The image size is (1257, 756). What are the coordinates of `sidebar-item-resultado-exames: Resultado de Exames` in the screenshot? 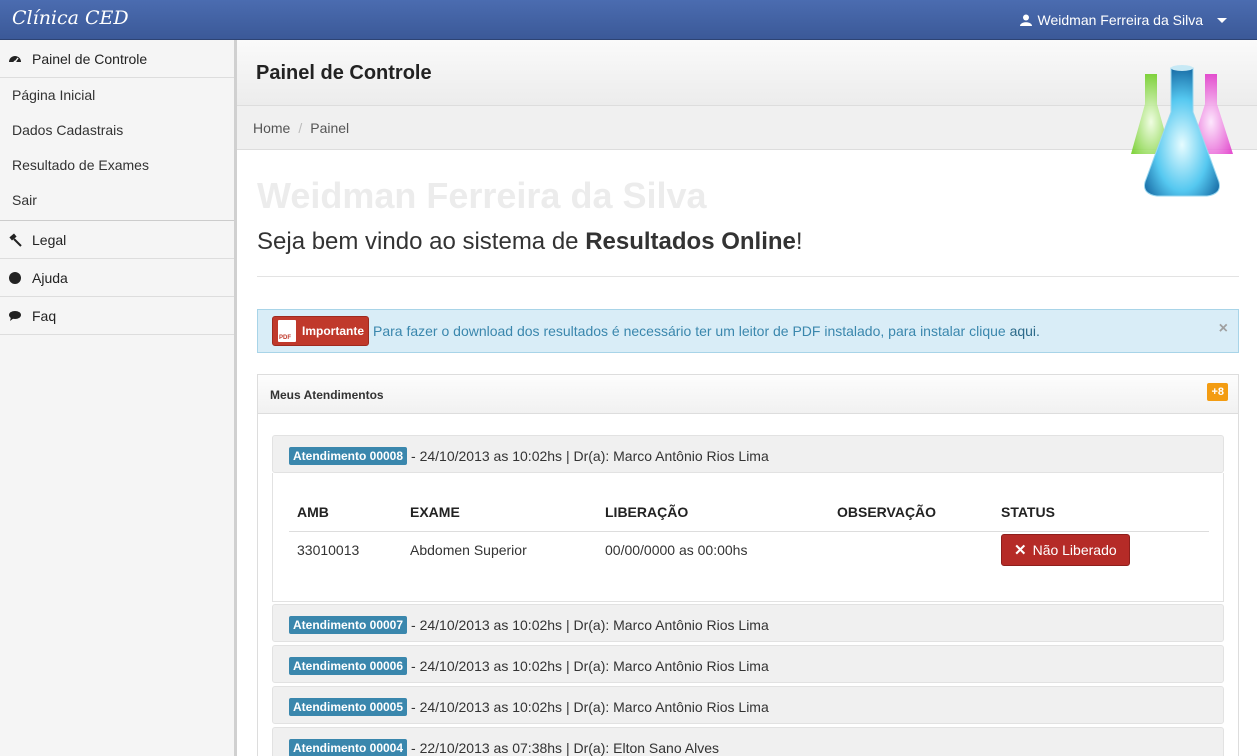 It's located at (117, 165).